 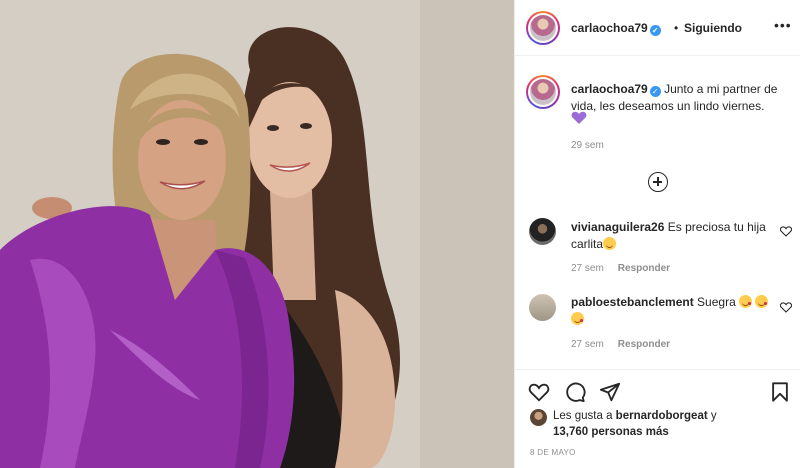 I want to click on paper-plane-icon, so click(x=610, y=392).